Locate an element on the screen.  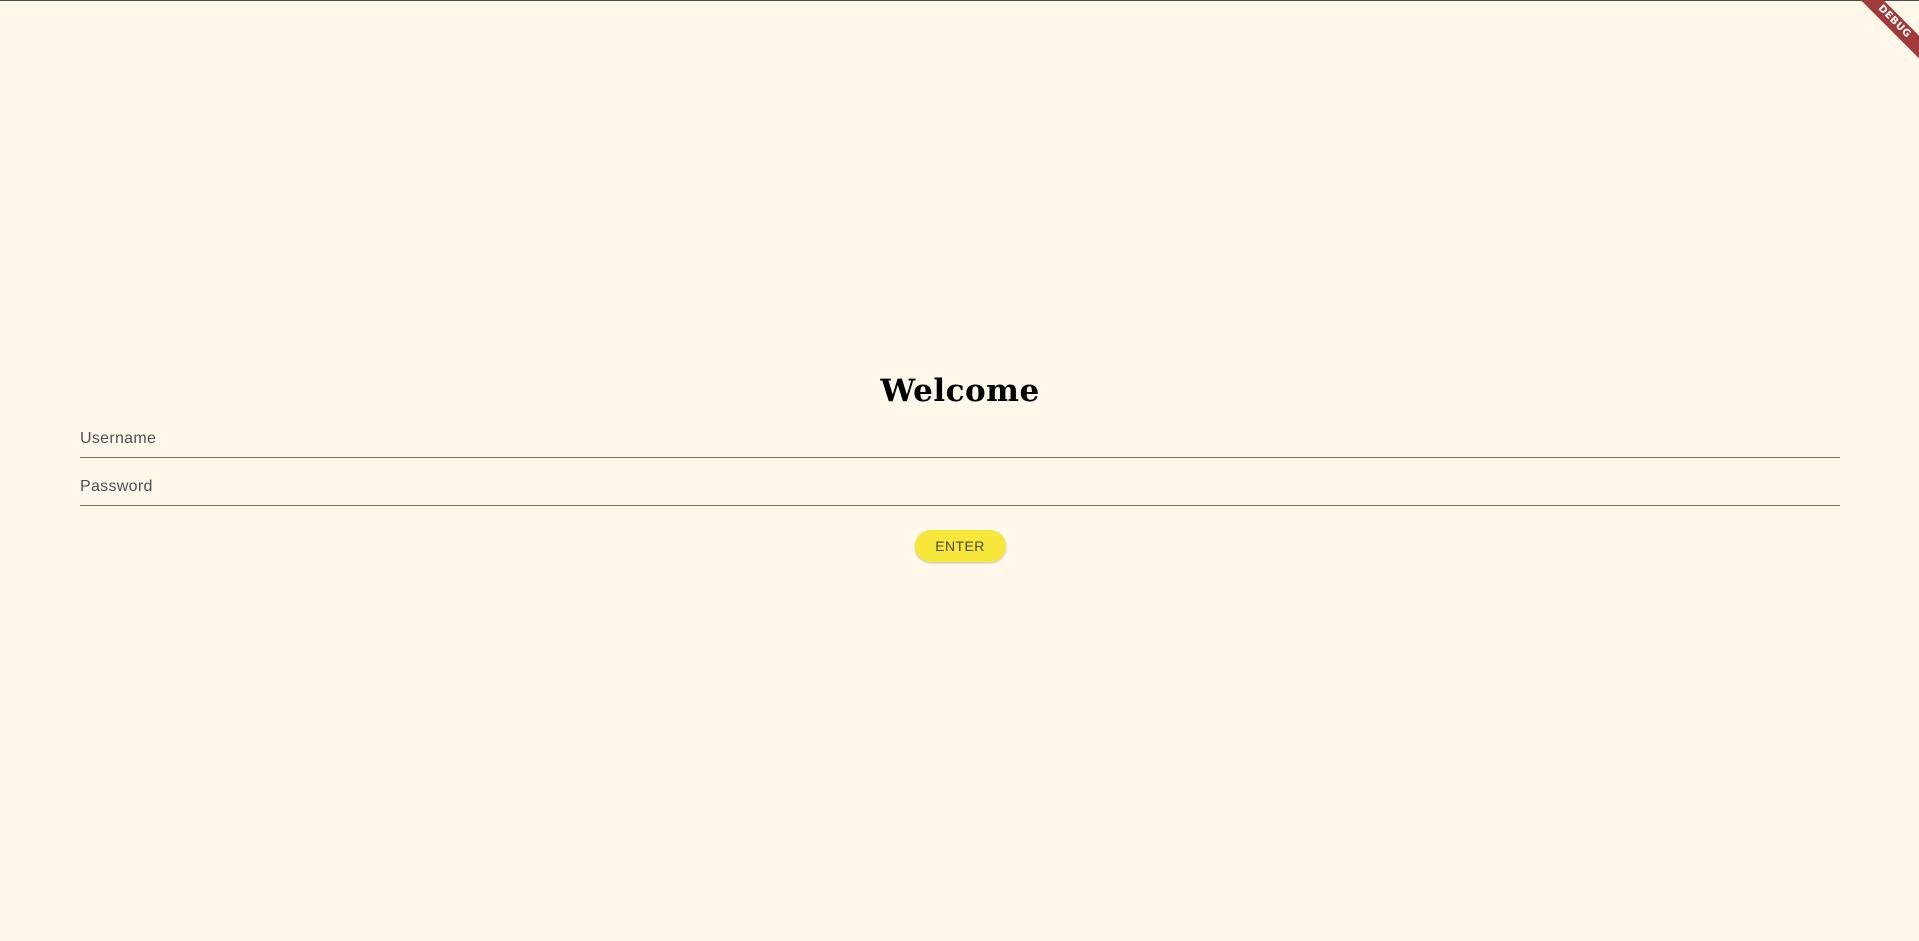
top-border is located at coordinates (959, 0).